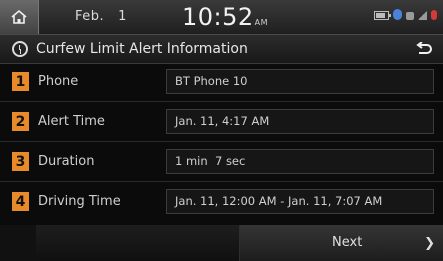  I want to click on date-display: Feb. 1, so click(101, 16).